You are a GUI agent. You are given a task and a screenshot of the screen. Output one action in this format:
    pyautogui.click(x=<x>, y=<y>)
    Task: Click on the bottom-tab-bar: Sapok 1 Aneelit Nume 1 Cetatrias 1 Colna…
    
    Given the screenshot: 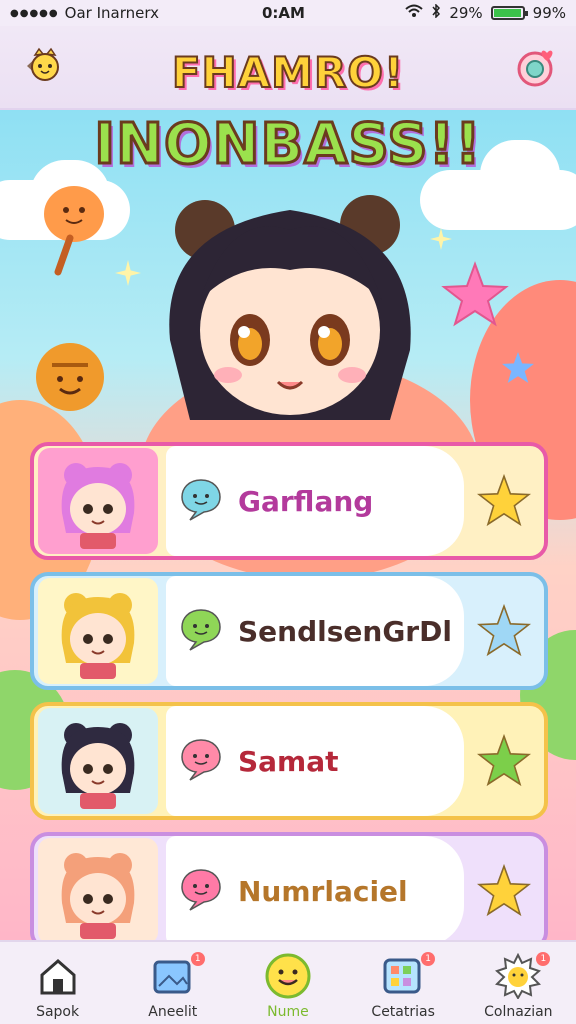 What is the action you would take?
    pyautogui.click(x=288, y=982)
    